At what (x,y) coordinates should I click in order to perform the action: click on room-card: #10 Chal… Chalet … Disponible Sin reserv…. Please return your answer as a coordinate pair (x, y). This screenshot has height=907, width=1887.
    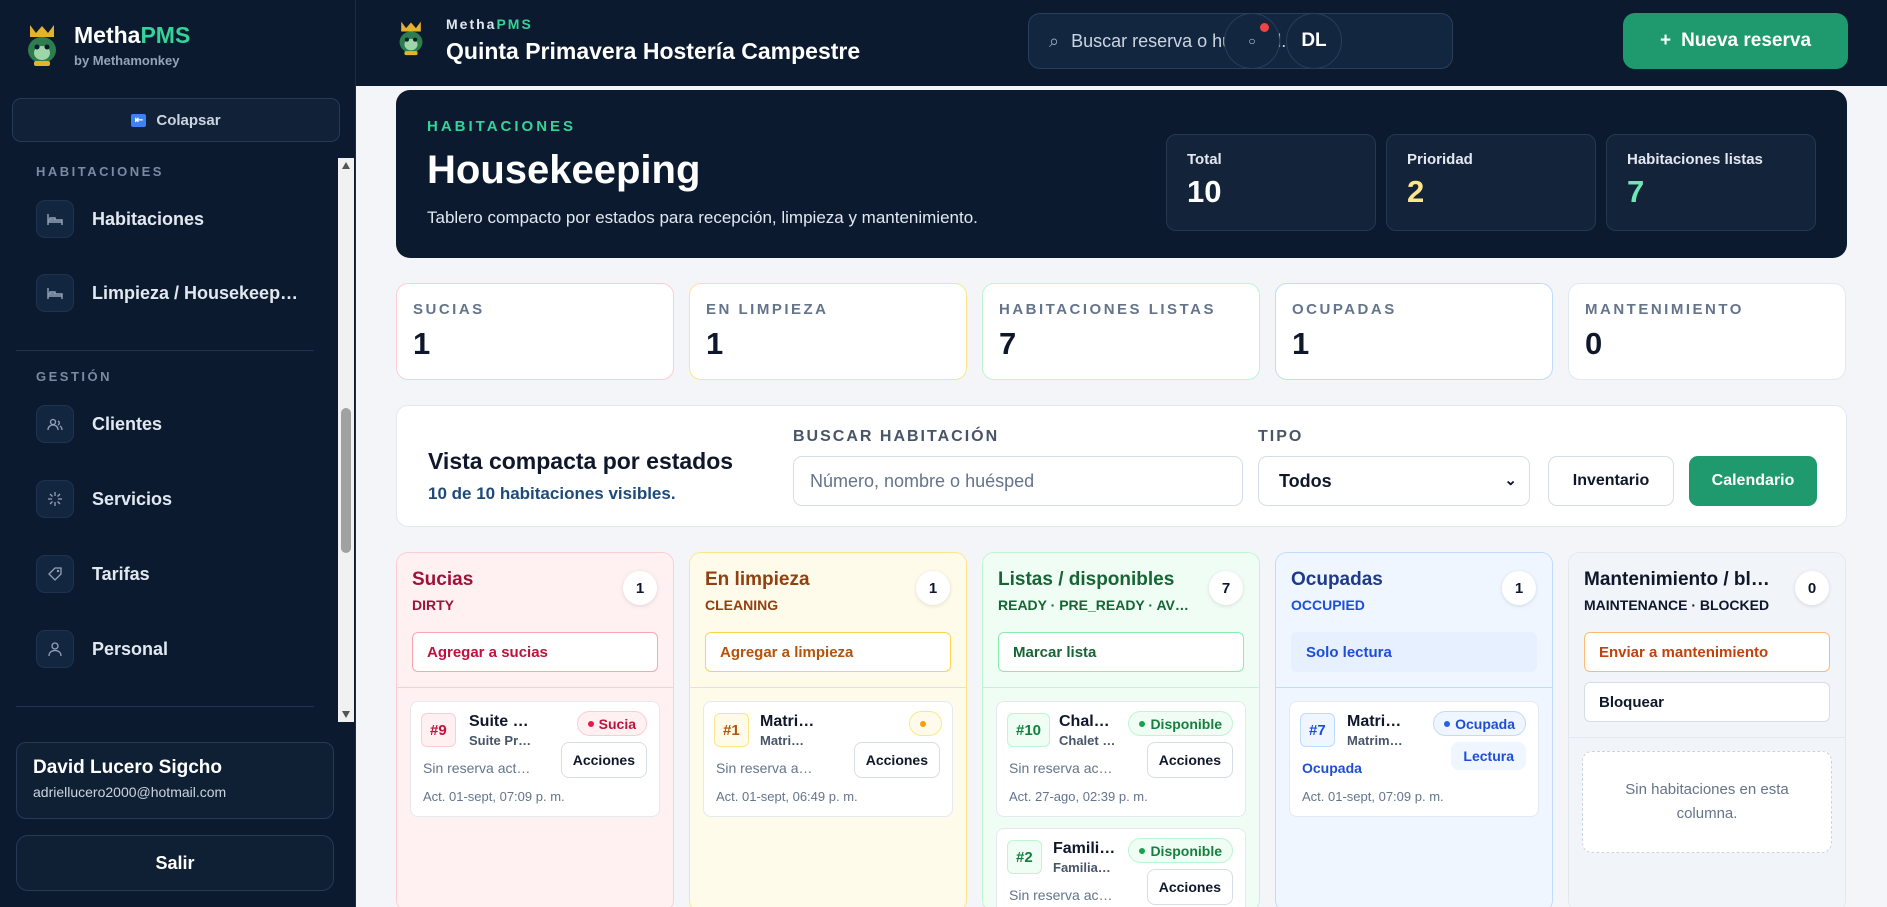
    Looking at the image, I should click on (1121, 759).